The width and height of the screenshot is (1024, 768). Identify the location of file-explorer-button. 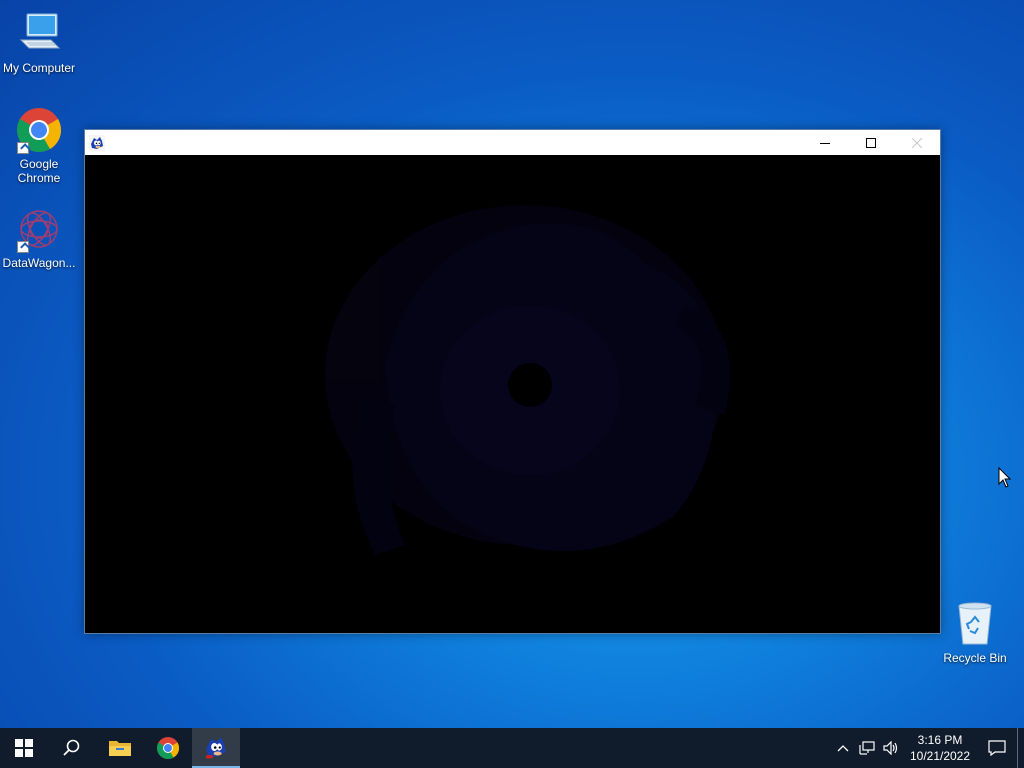
(120, 748).